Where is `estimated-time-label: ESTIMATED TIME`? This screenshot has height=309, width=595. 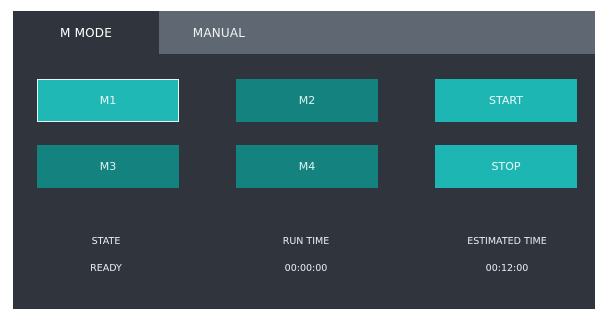 estimated-time-label: ESTIMATED TIME is located at coordinates (507, 241).